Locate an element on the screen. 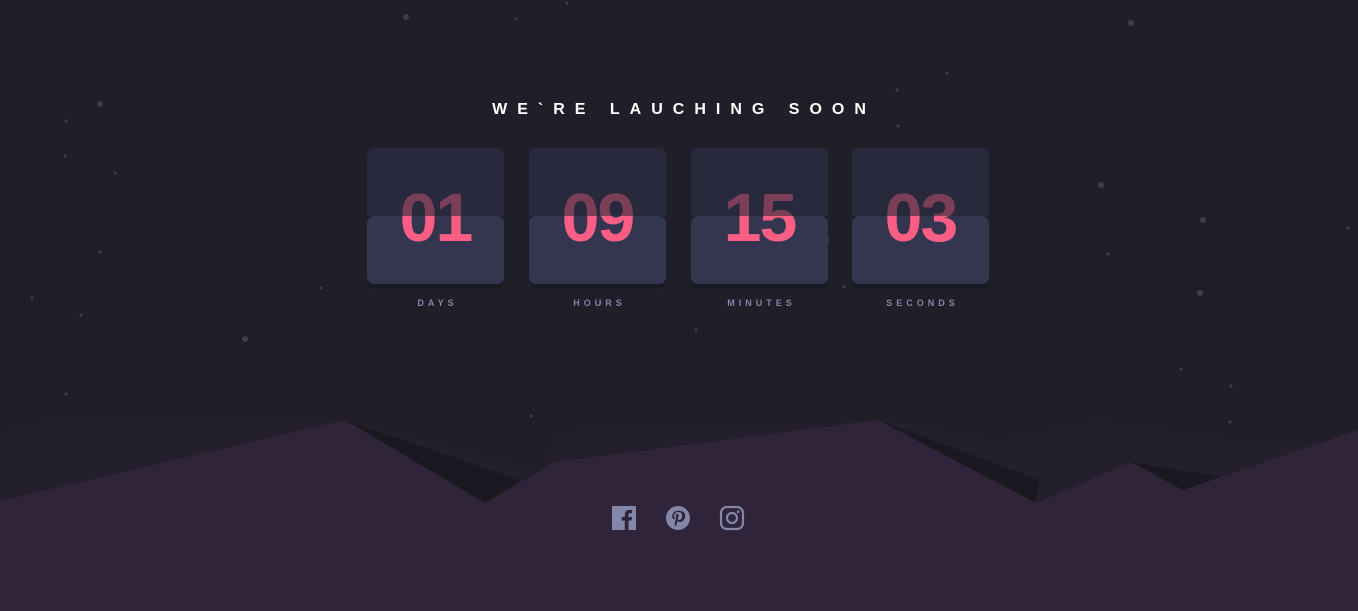  countdown-hours: 0909 HOURS is located at coordinates (597, 233).